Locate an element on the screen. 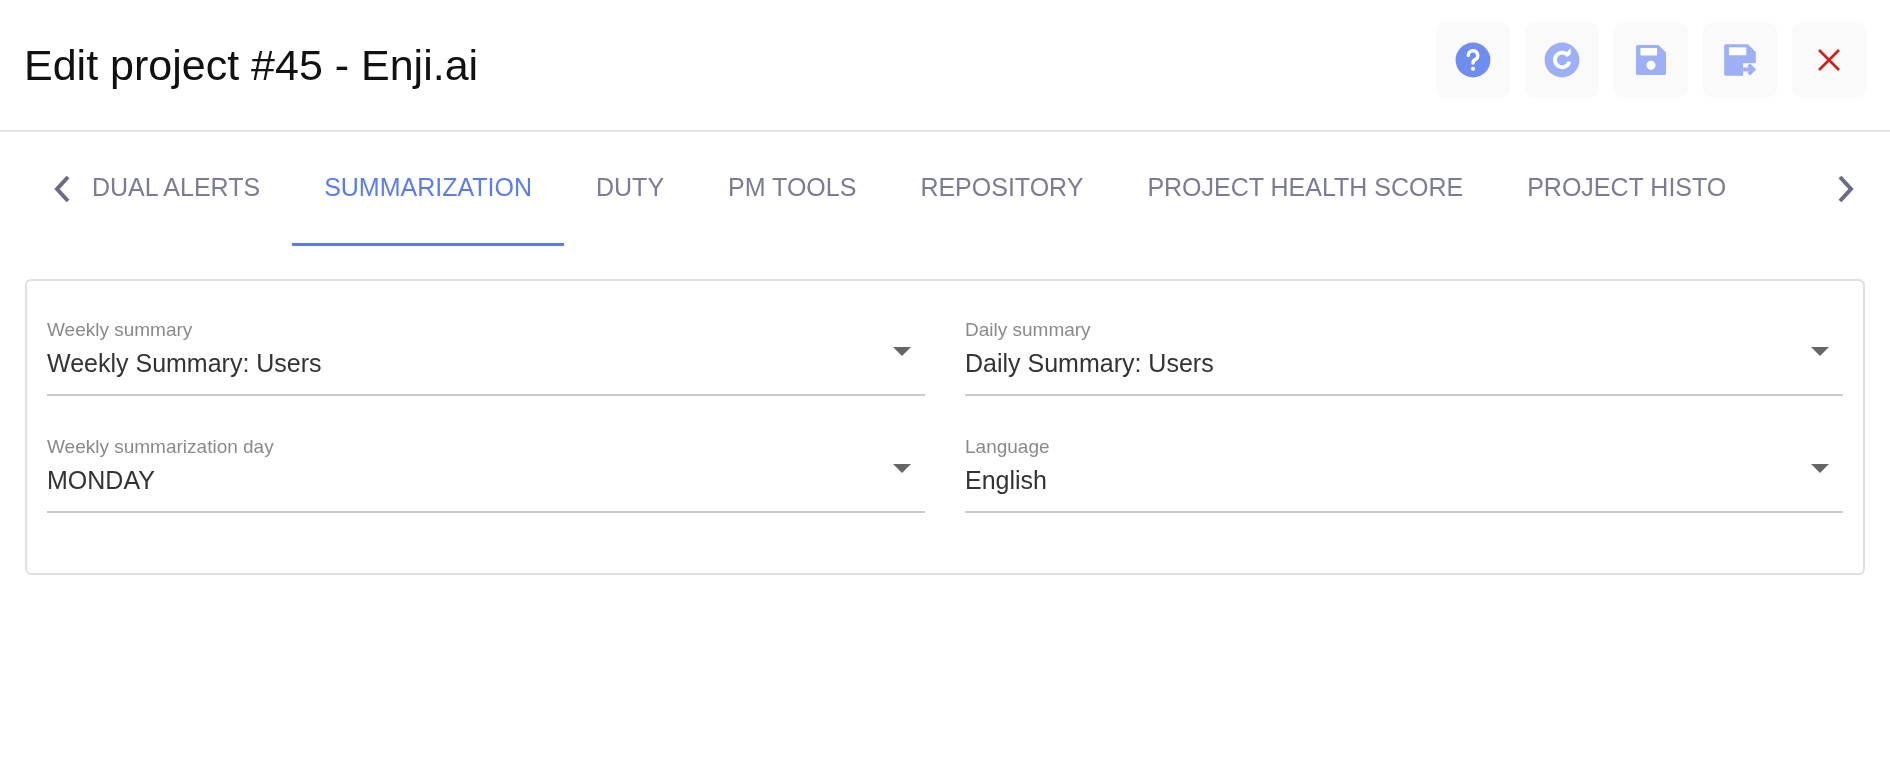 This screenshot has height=778, width=1890. chevron-left-icon is located at coordinates (62, 189).